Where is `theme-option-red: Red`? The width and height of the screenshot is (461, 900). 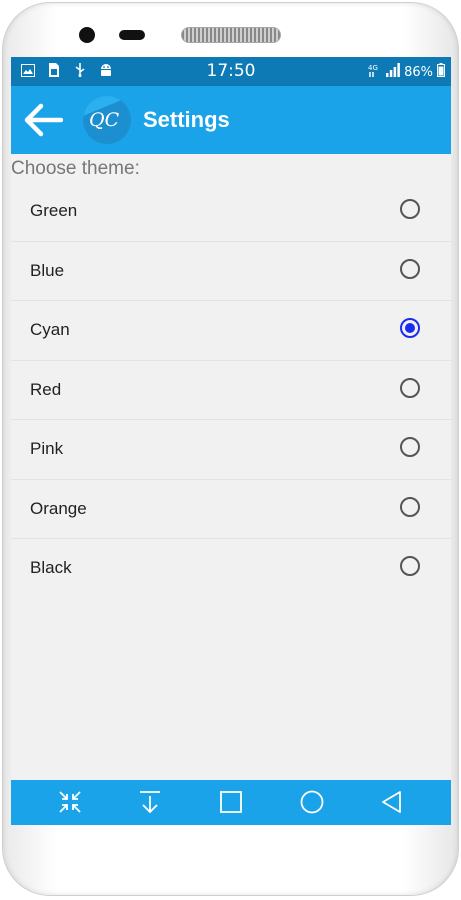
theme-option-red: Red is located at coordinates (231, 390).